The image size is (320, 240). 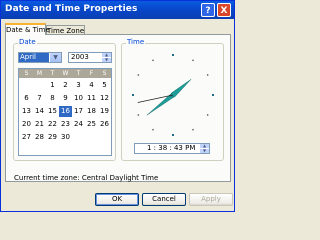 What do you see at coordinates (106, 60) in the screenshot?
I see `spin-down-icon: ▼` at bounding box center [106, 60].